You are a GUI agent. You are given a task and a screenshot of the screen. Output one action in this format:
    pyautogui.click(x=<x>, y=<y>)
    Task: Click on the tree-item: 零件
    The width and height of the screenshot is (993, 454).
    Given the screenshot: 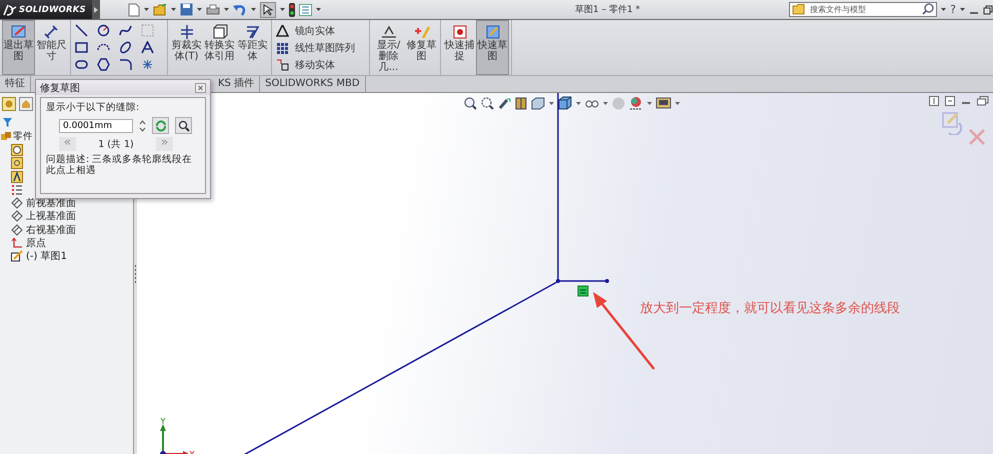 What is the action you would take?
    pyautogui.click(x=23, y=137)
    